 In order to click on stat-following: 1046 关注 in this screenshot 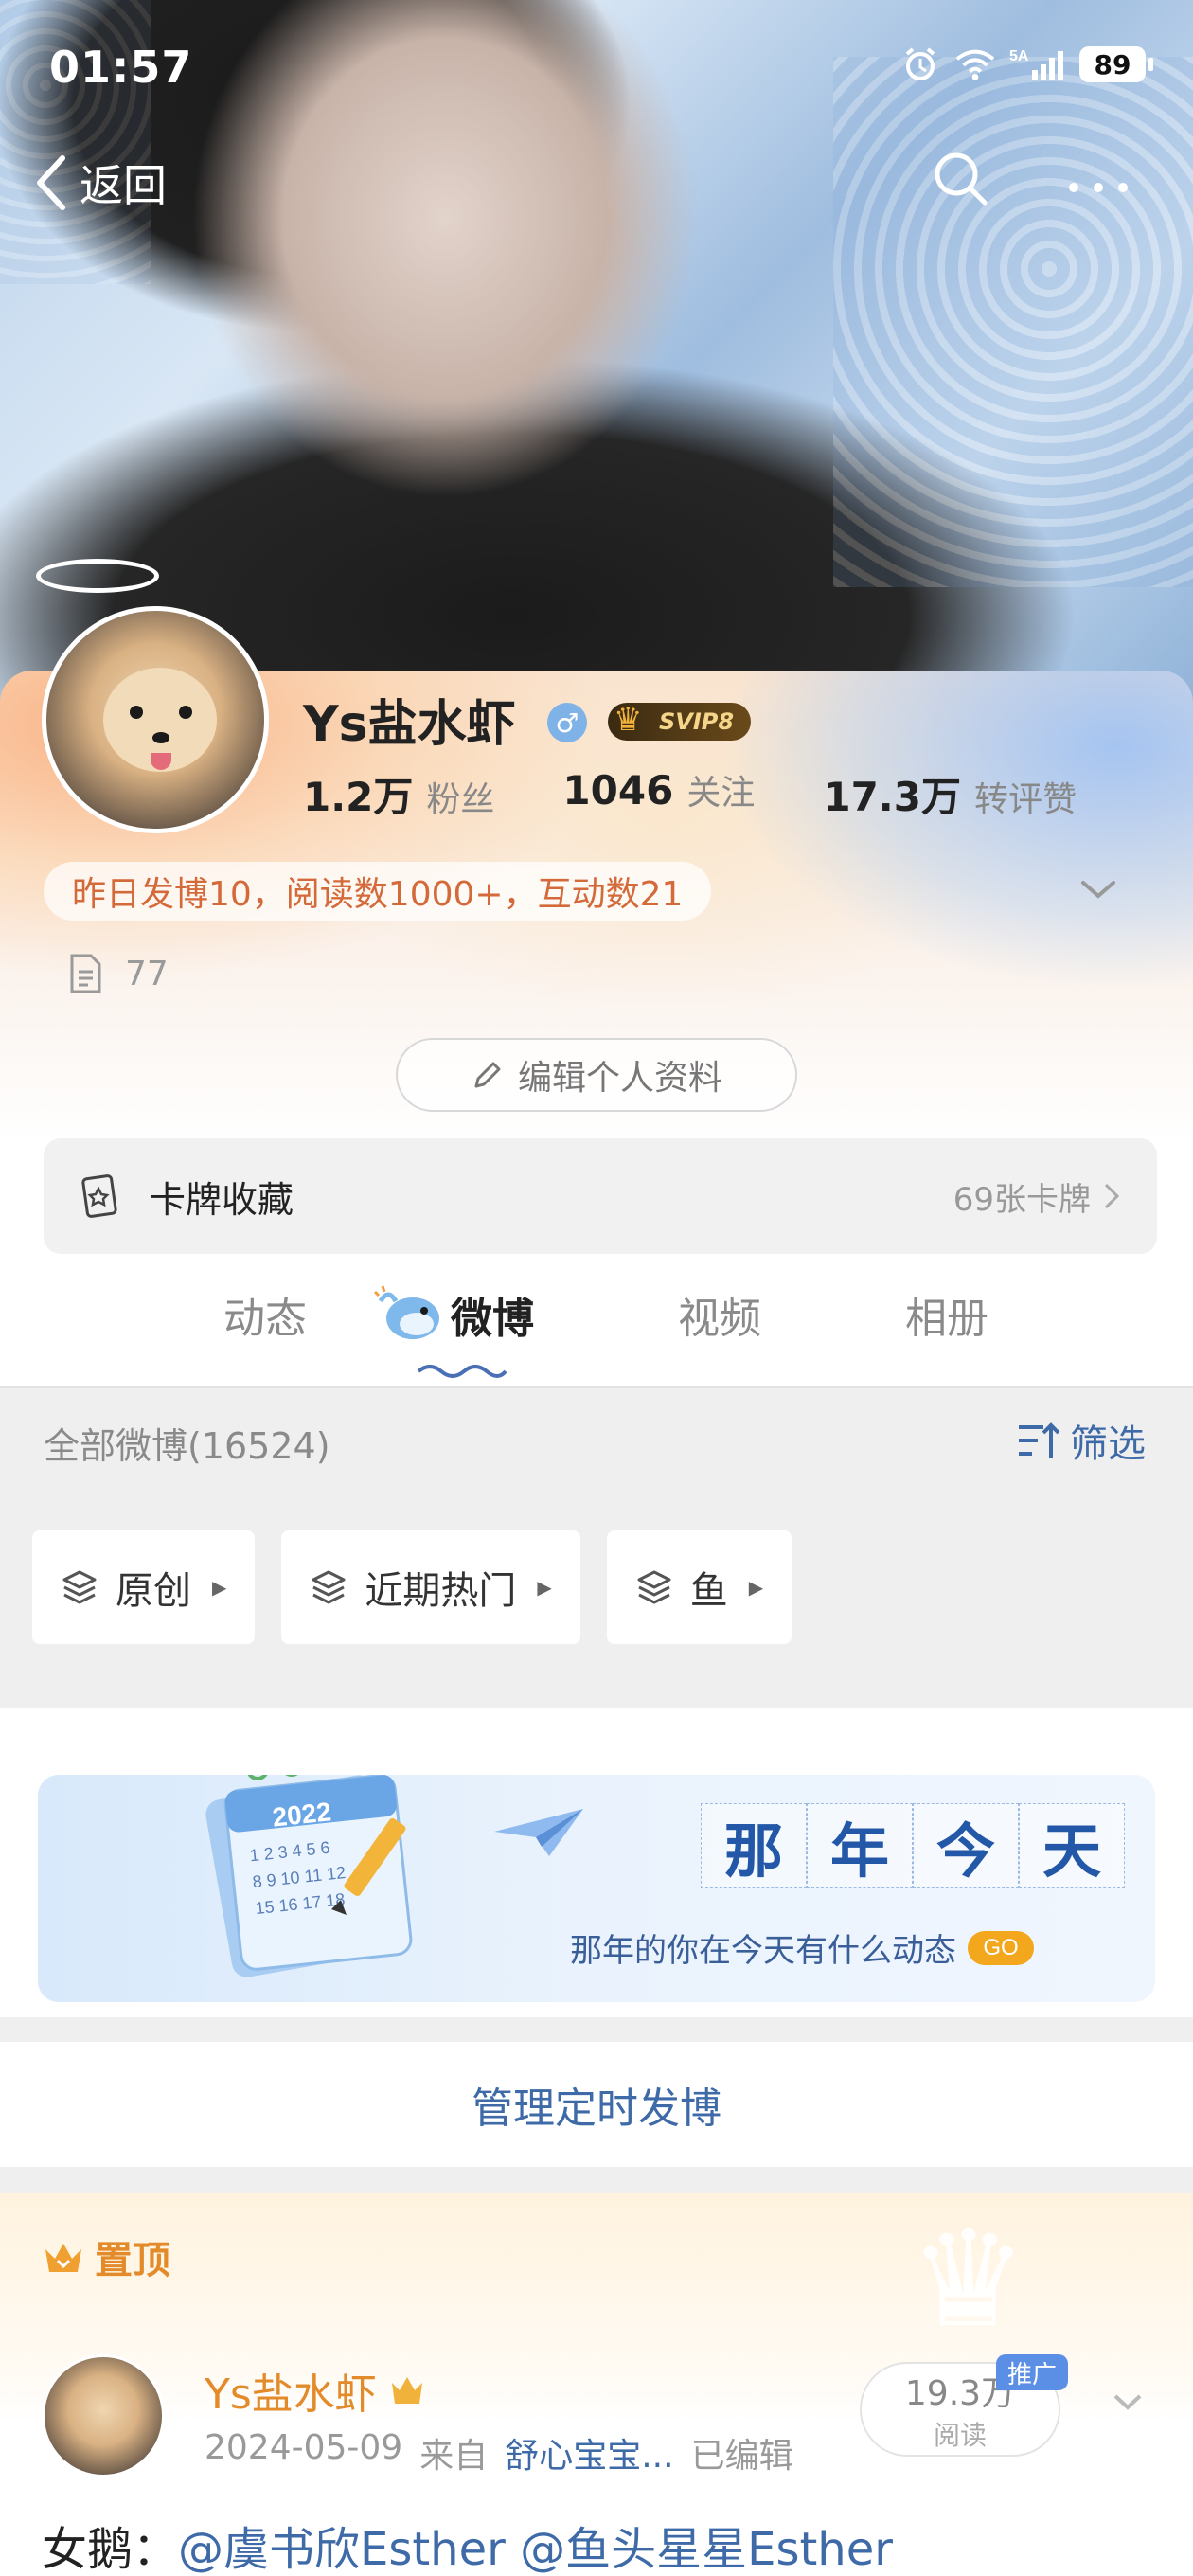, I will do `click(658, 794)`.